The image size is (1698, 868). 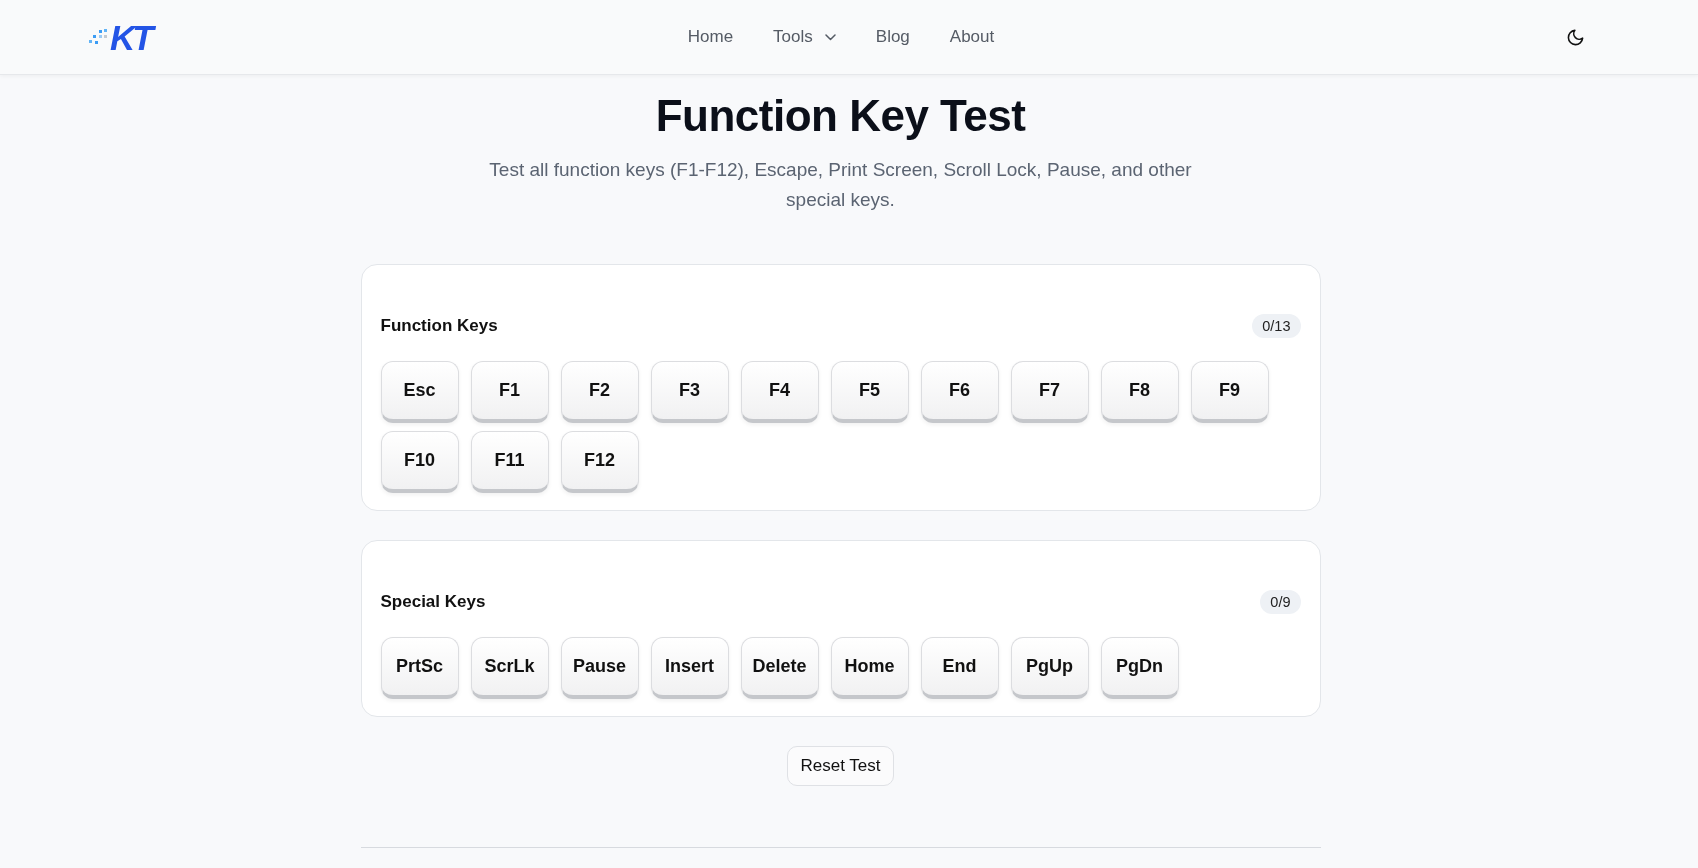 I want to click on nav-link: Blog, so click(x=892, y=37).